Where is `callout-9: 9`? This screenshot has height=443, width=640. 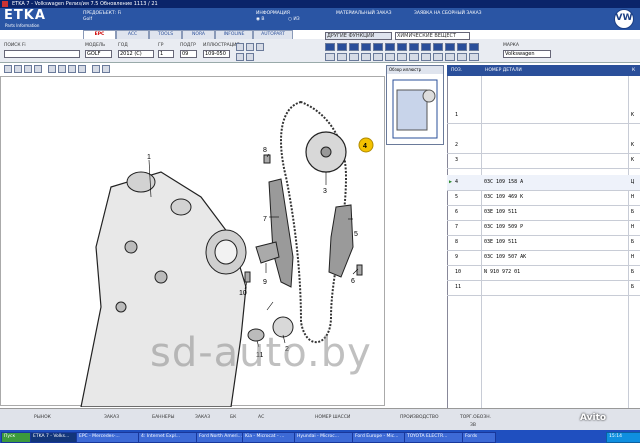
callout-9: 9 is located at coordinates (265, 282).